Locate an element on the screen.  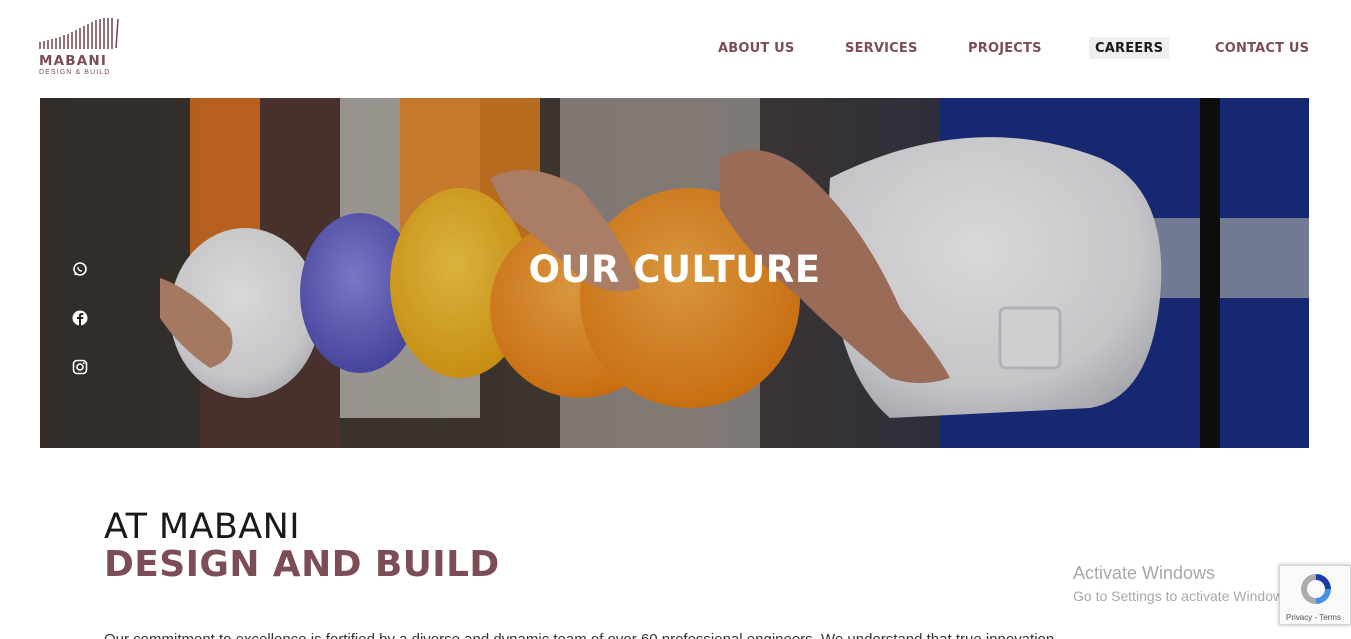
logo-mark-icon is located at coordinates (79, 33).